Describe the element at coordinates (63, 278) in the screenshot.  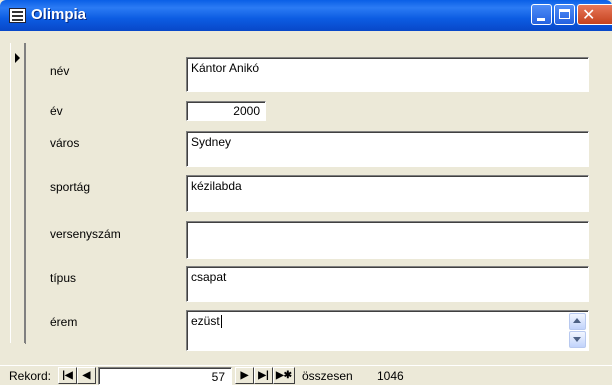
I see `label-tipus: típus` at that location.